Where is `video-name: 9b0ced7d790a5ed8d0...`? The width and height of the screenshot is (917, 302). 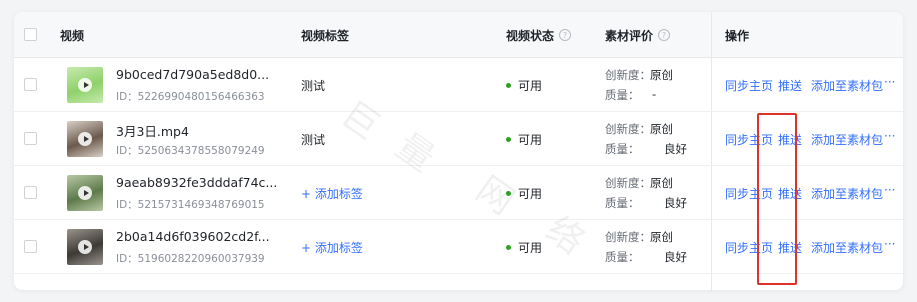
video-name: 9b0ced7d790a5ed8d0... is located at coordinates (192, 74).